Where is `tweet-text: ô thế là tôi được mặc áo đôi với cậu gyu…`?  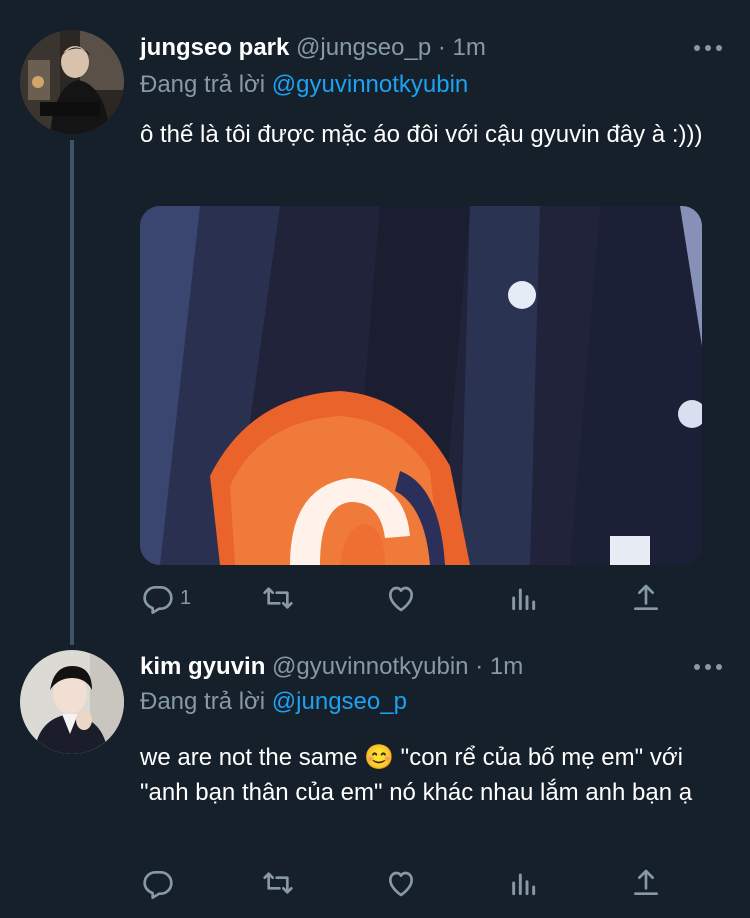 tweet-text: ô thế là tôi được mặc áo đôi với cậu gyu… is located at coordinates (421, 134).